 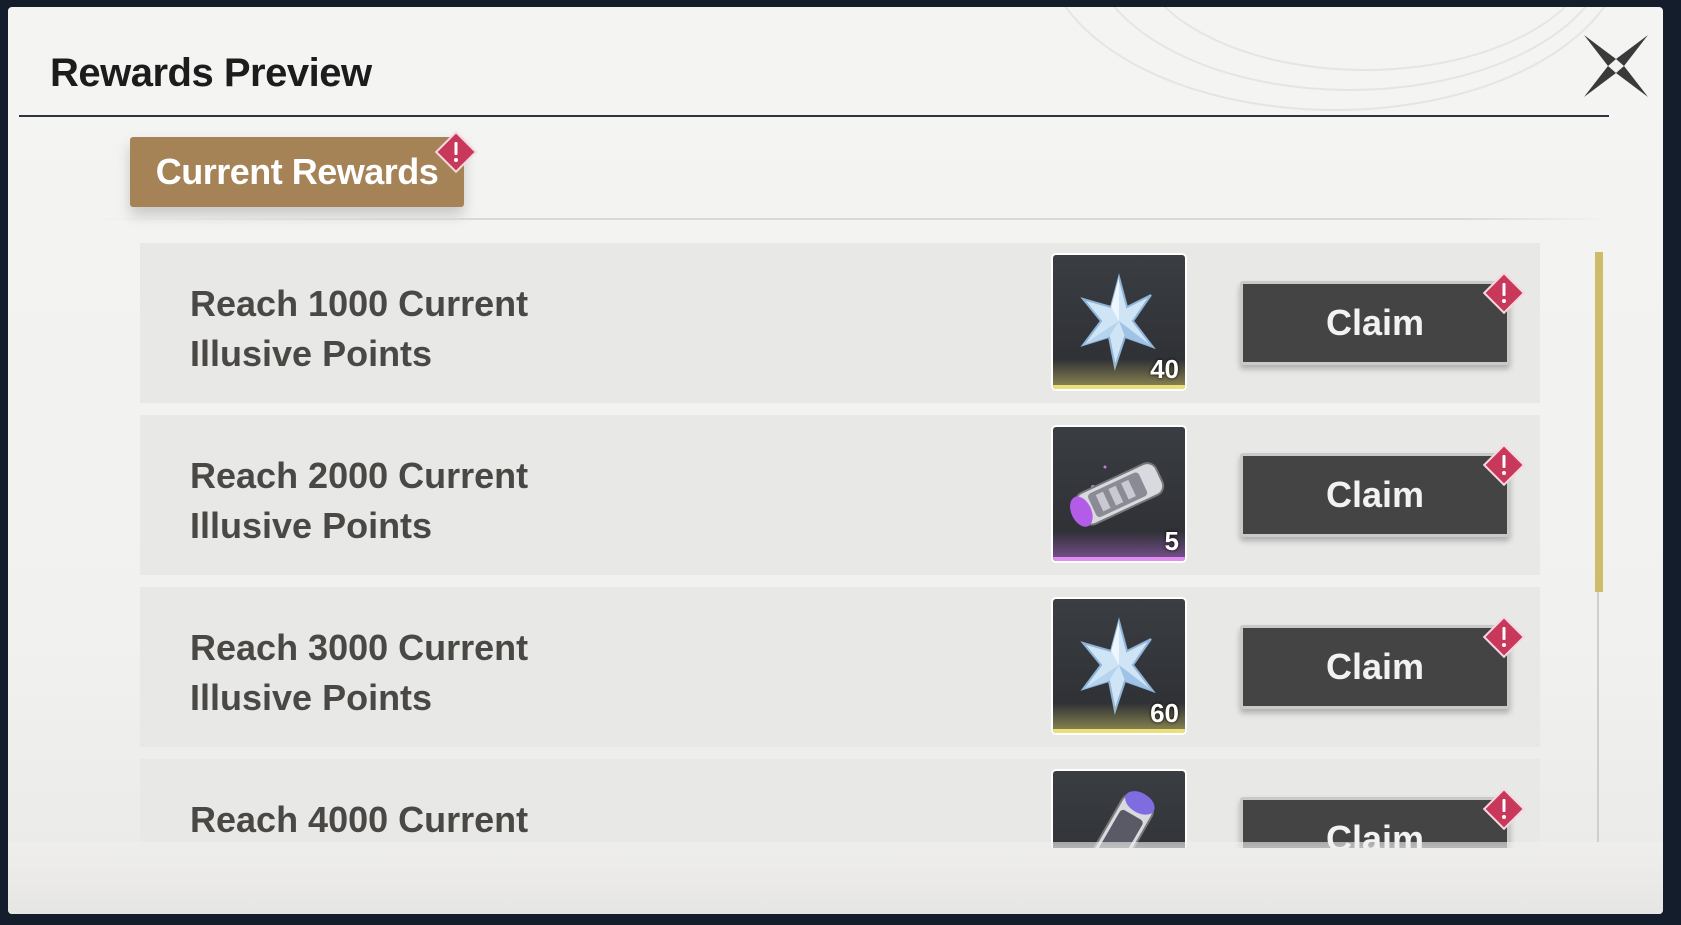 What do you see at coordinates (835, 878) in the screenshot?
I see `bottom-fade` at bounding box center [835, 878].